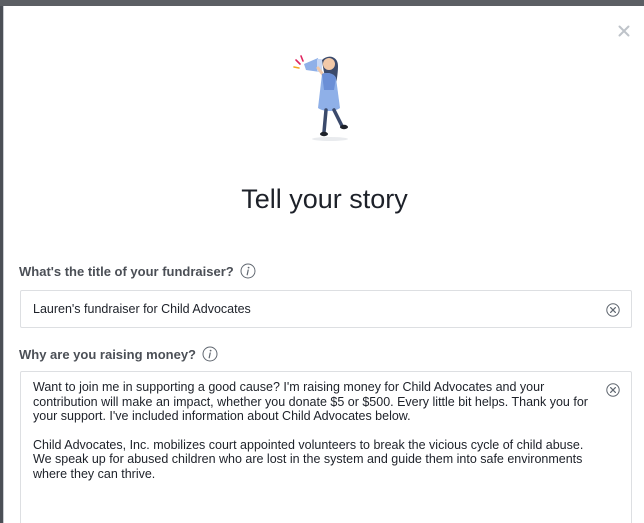 Image resolution: width=644 pixels, height=523 pixels. I want to click on fundraiser-title-input: Lauren's fundraiser for Child Advocates, so click(326, 309).